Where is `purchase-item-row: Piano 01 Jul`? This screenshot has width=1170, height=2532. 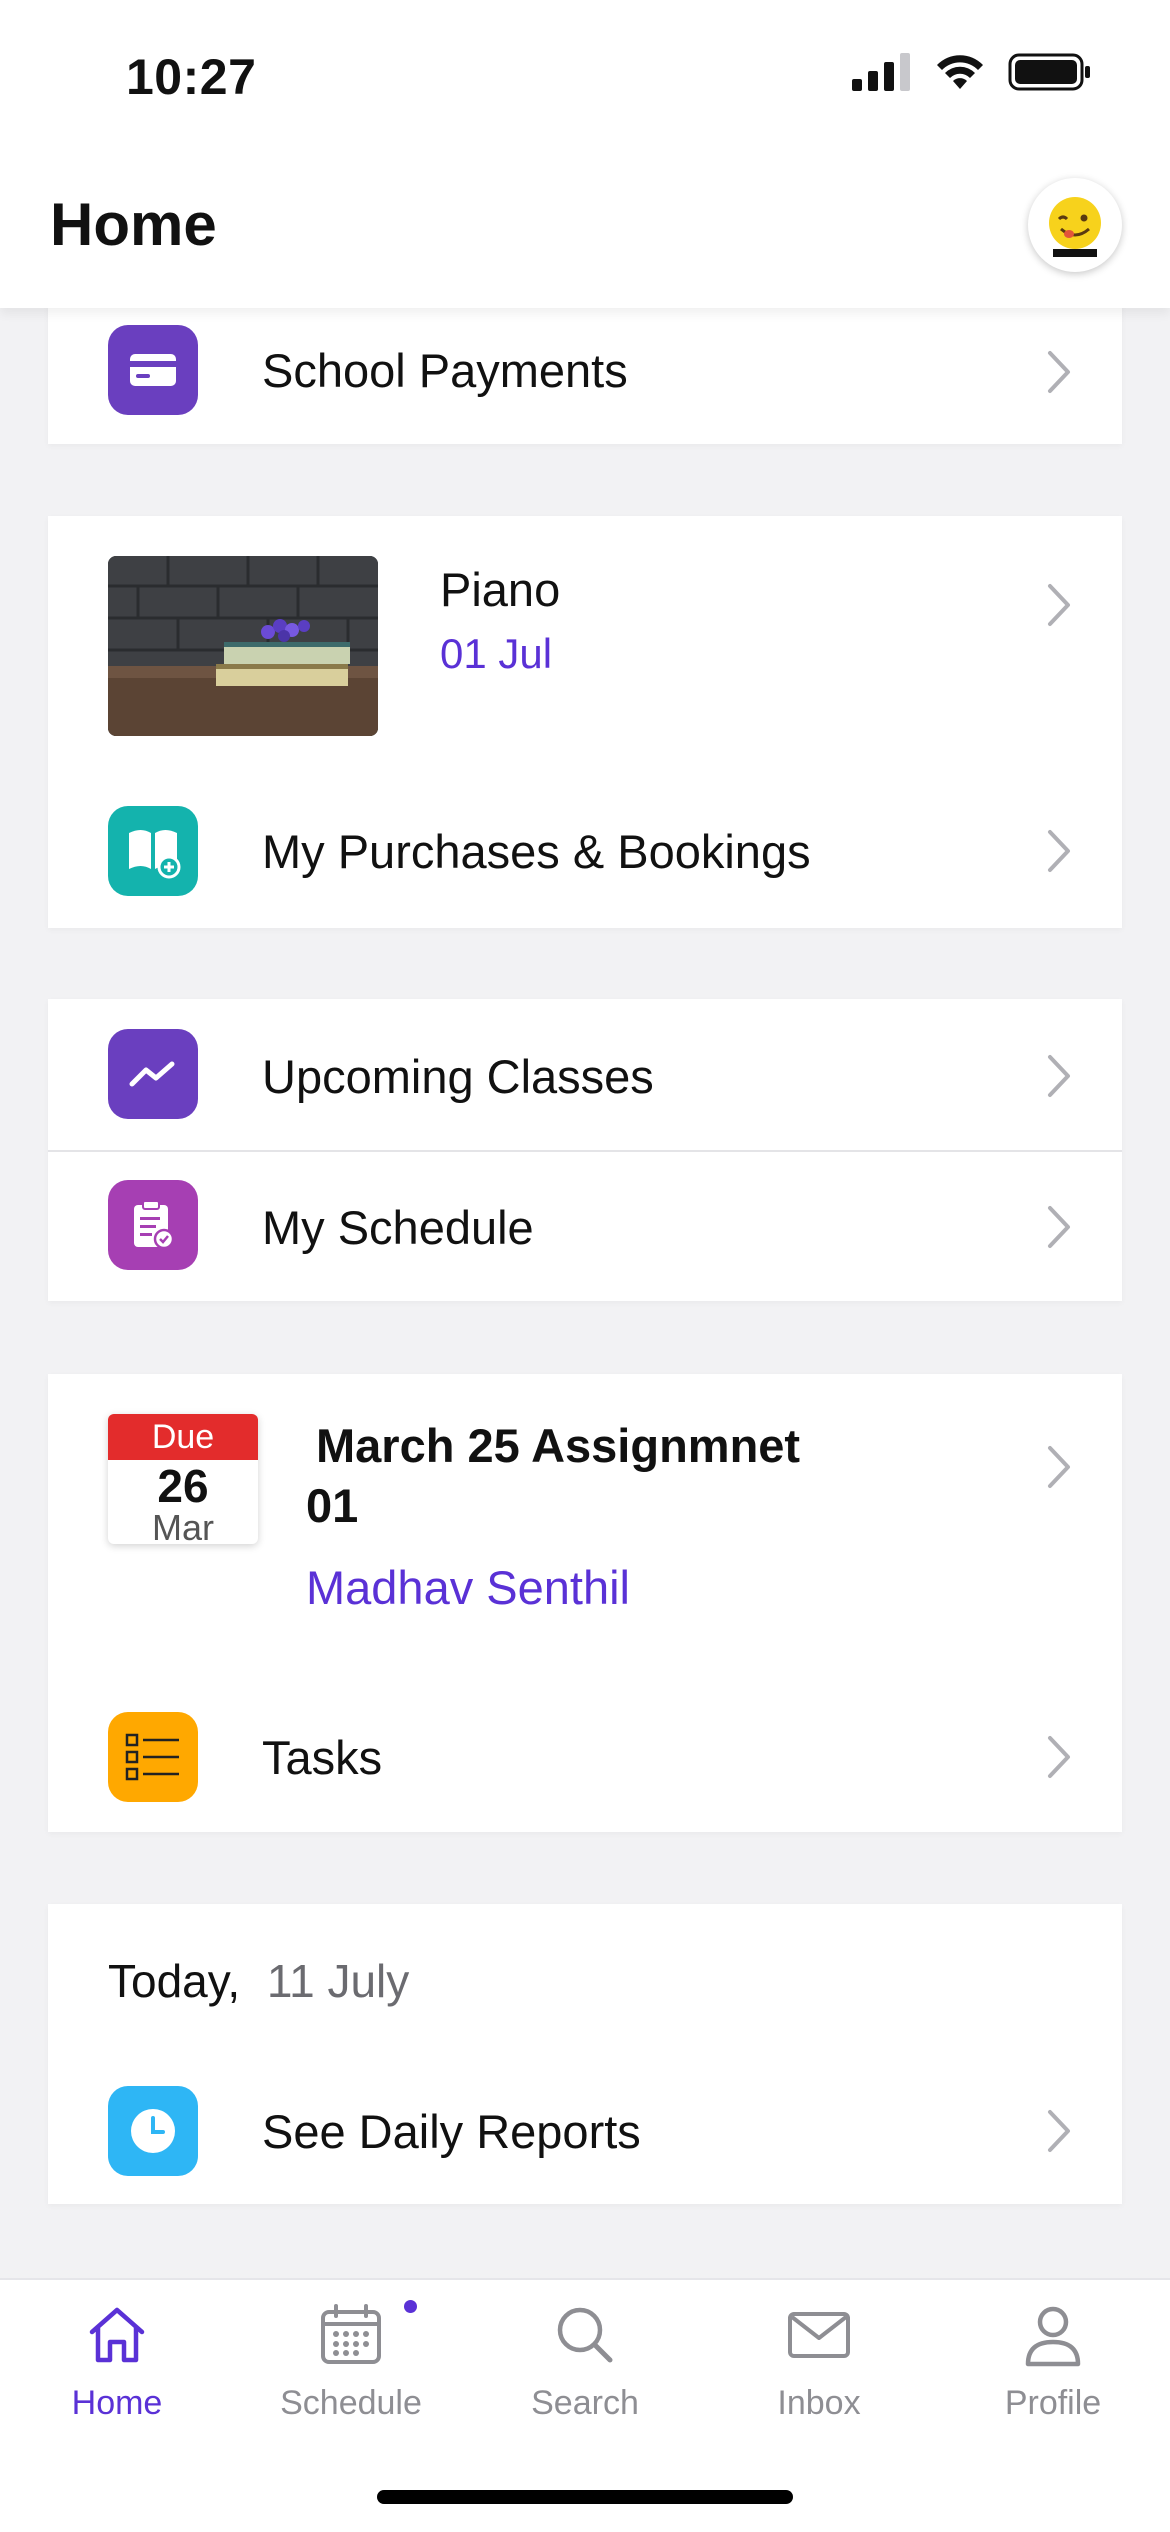
purchase-item-row: Piano 01 Jul is located at coordinates (585, 632).